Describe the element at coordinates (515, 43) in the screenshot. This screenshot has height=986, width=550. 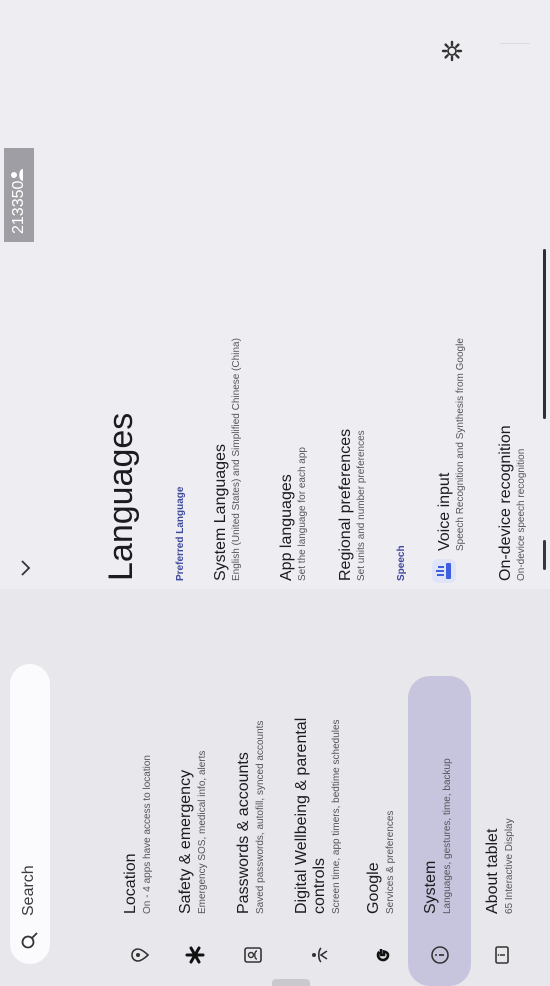
I see `divider` at that location.